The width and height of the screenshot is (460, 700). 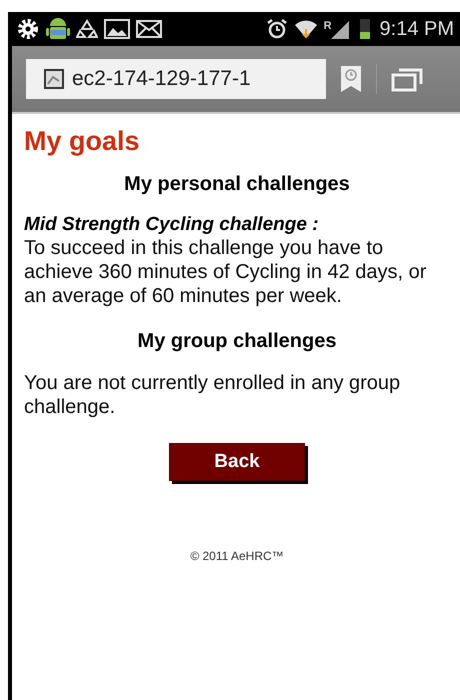 I want to click on image-icon, so click(x=117, y=29).